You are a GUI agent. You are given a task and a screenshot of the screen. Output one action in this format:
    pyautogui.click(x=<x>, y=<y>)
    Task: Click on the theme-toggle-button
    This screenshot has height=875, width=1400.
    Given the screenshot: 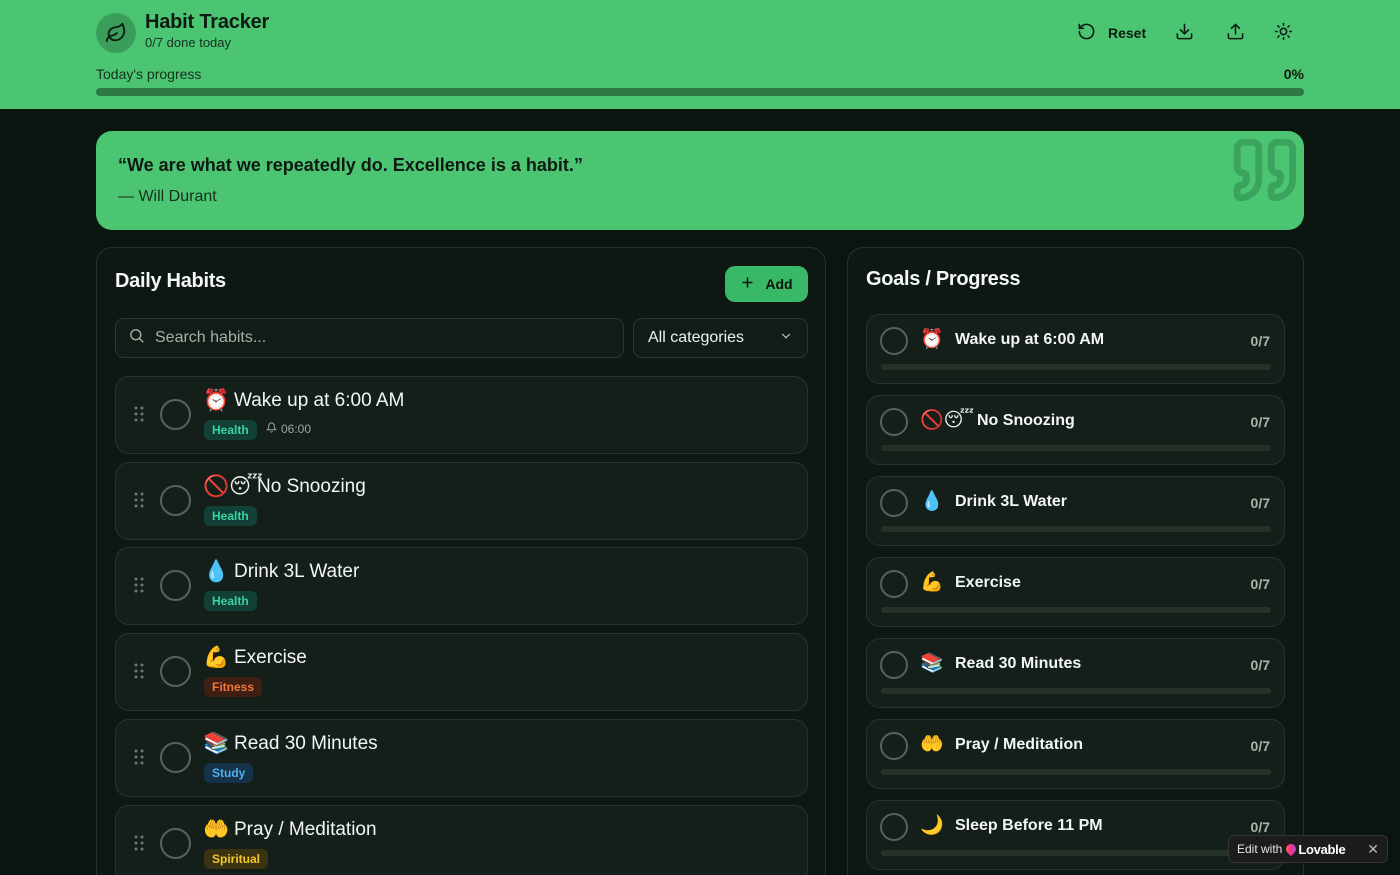 What is the action you would take?
    pyautogui.click(x=1283, y=33)
    